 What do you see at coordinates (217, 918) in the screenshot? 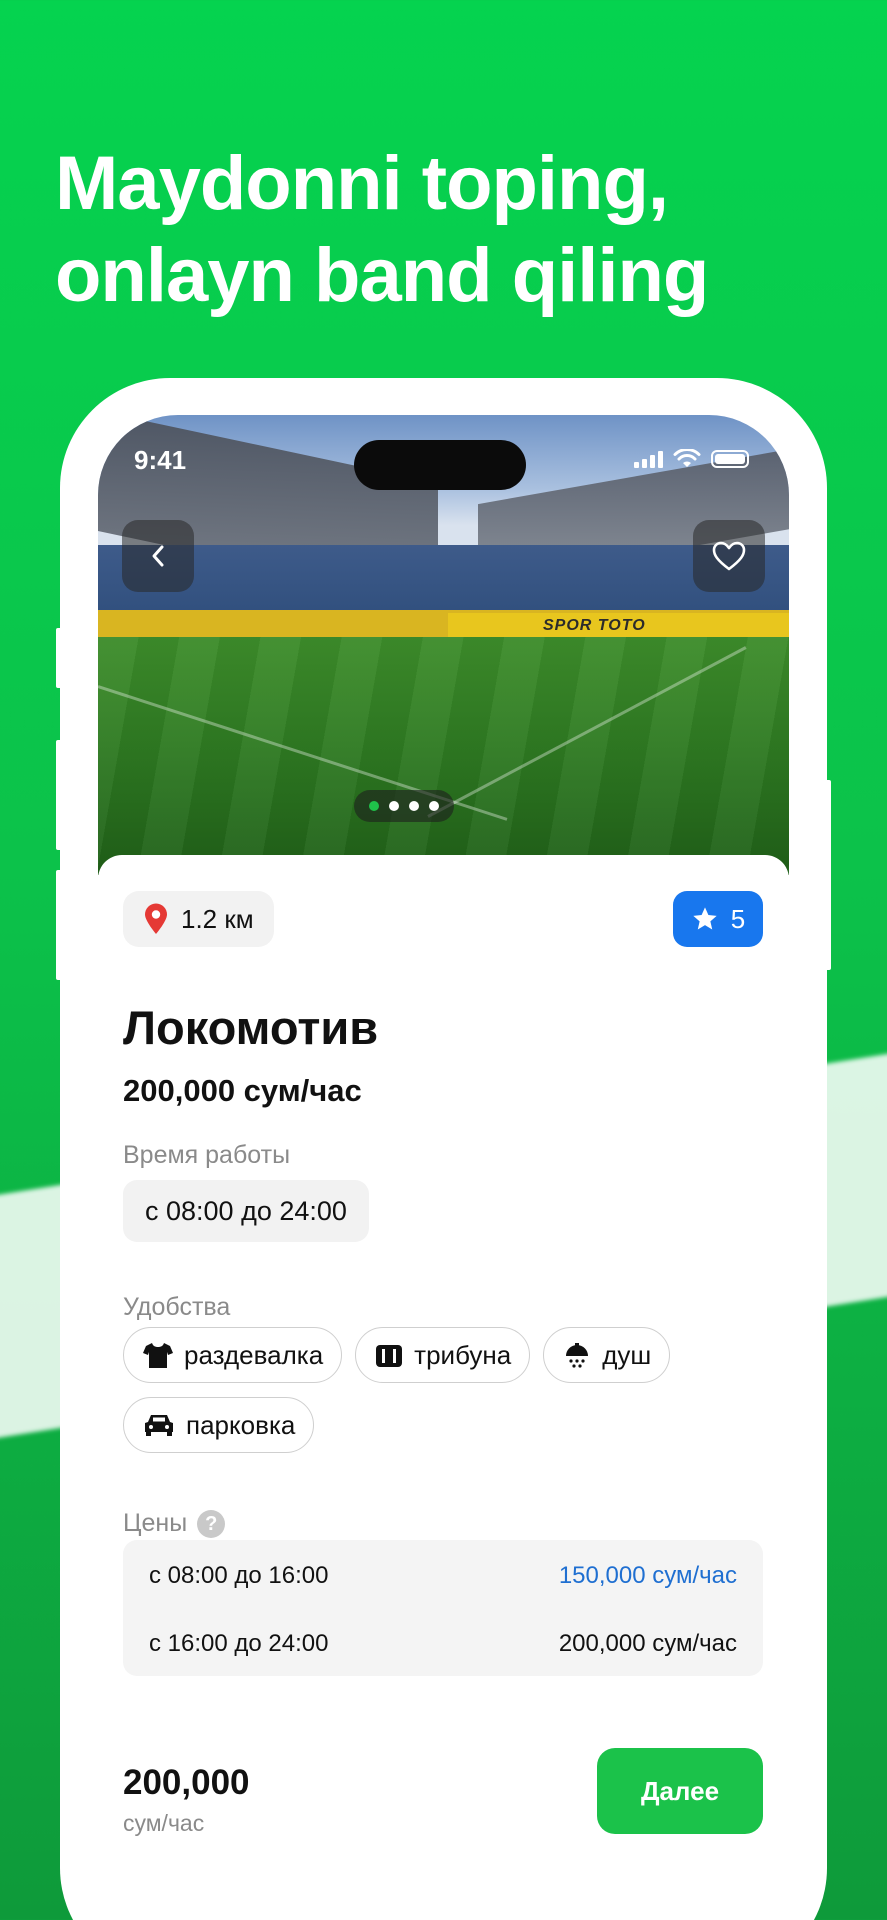
I see `distance-value: 1.2 км` at bounding box center [217, 918].